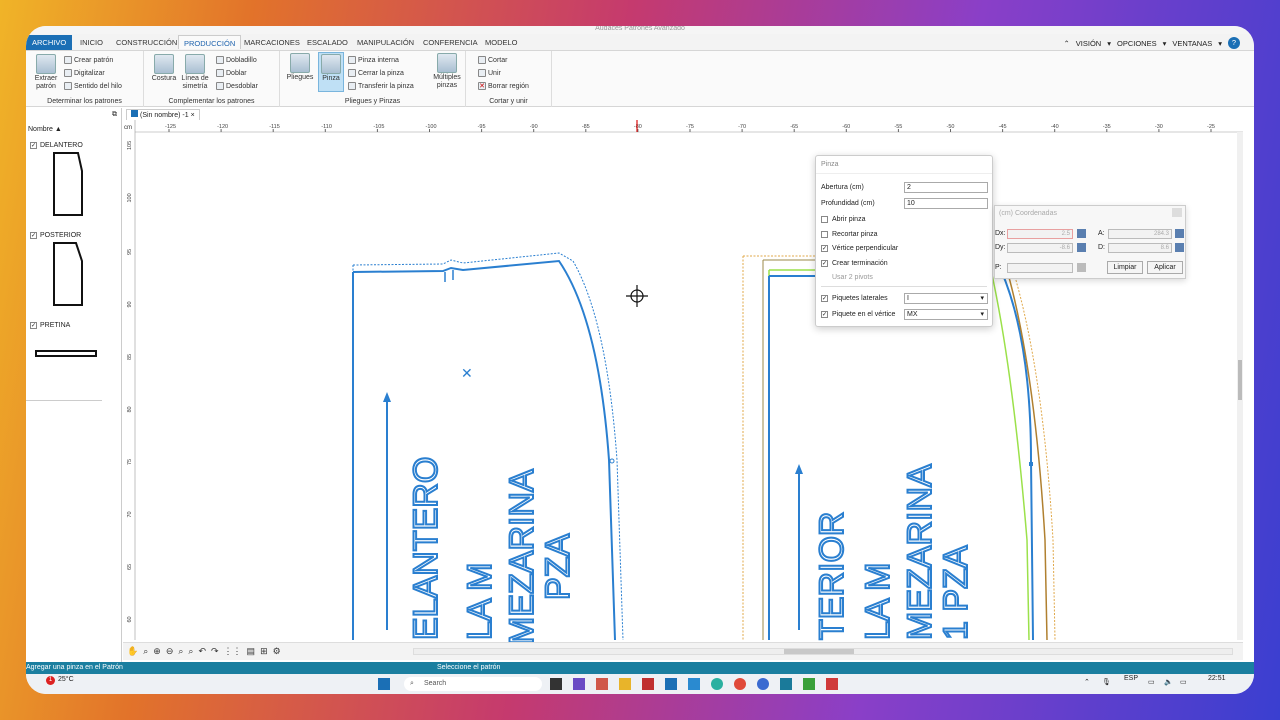 The width and height of the screenshot is (1280, 720). Describe the element at coordinates (503, 86) in the screenshot. I see `borrar-region-button: ✕ Borrar región` at that location.